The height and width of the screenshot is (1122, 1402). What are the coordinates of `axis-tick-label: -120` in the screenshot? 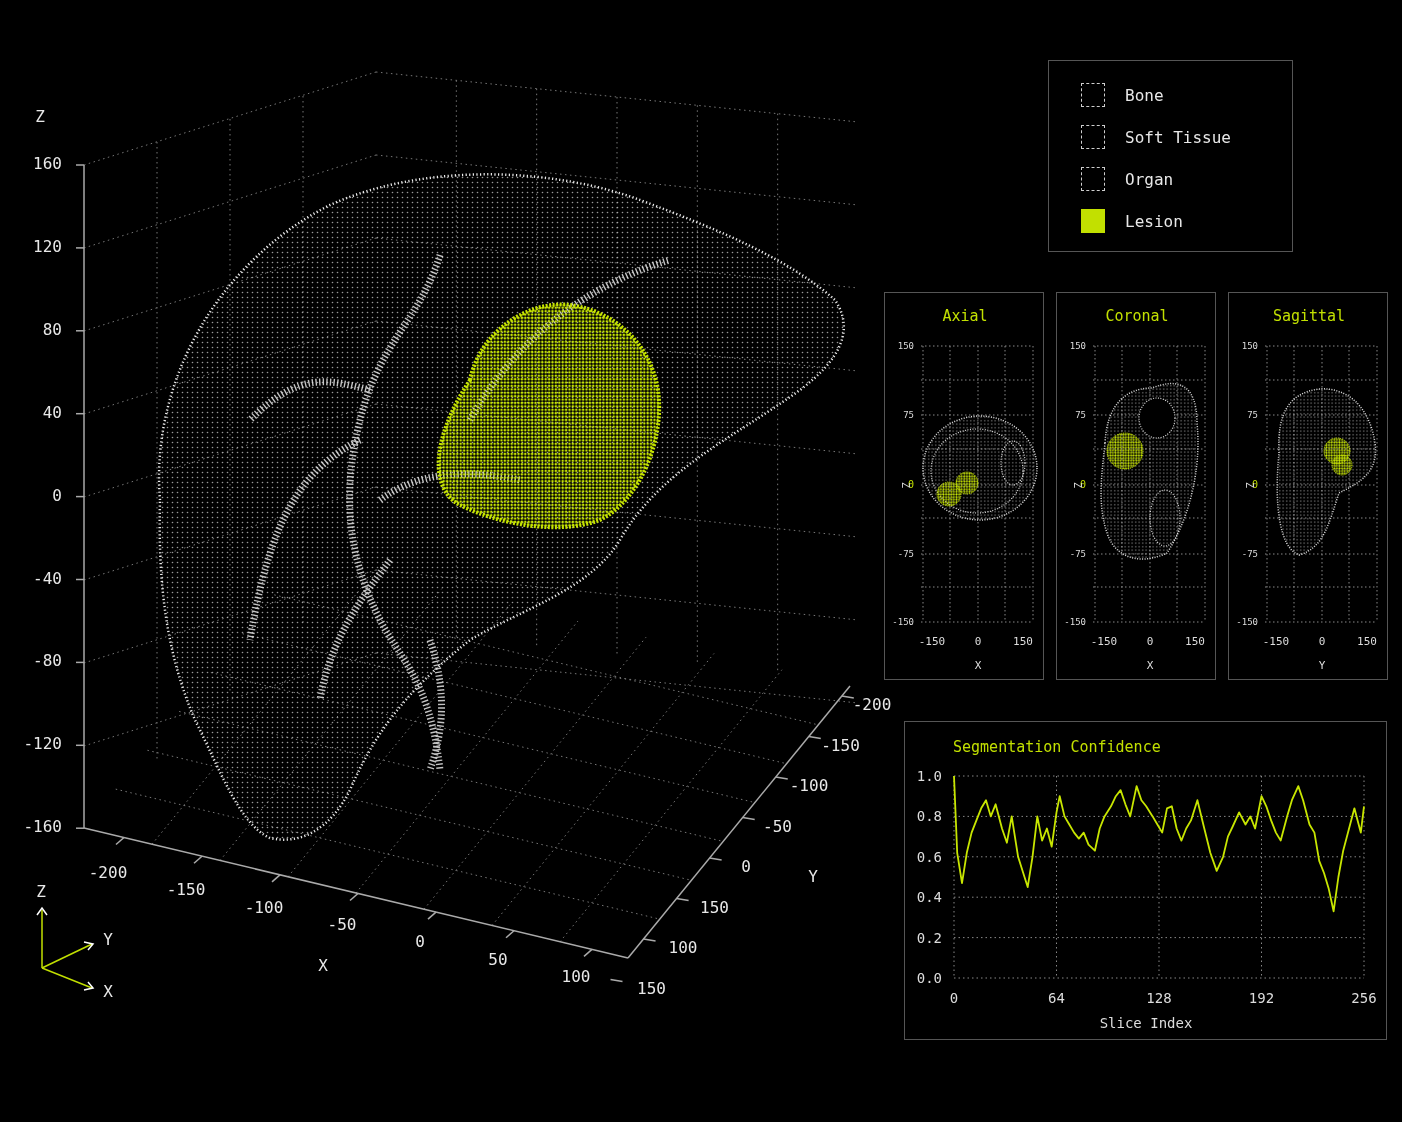 It's located at (42, 744).